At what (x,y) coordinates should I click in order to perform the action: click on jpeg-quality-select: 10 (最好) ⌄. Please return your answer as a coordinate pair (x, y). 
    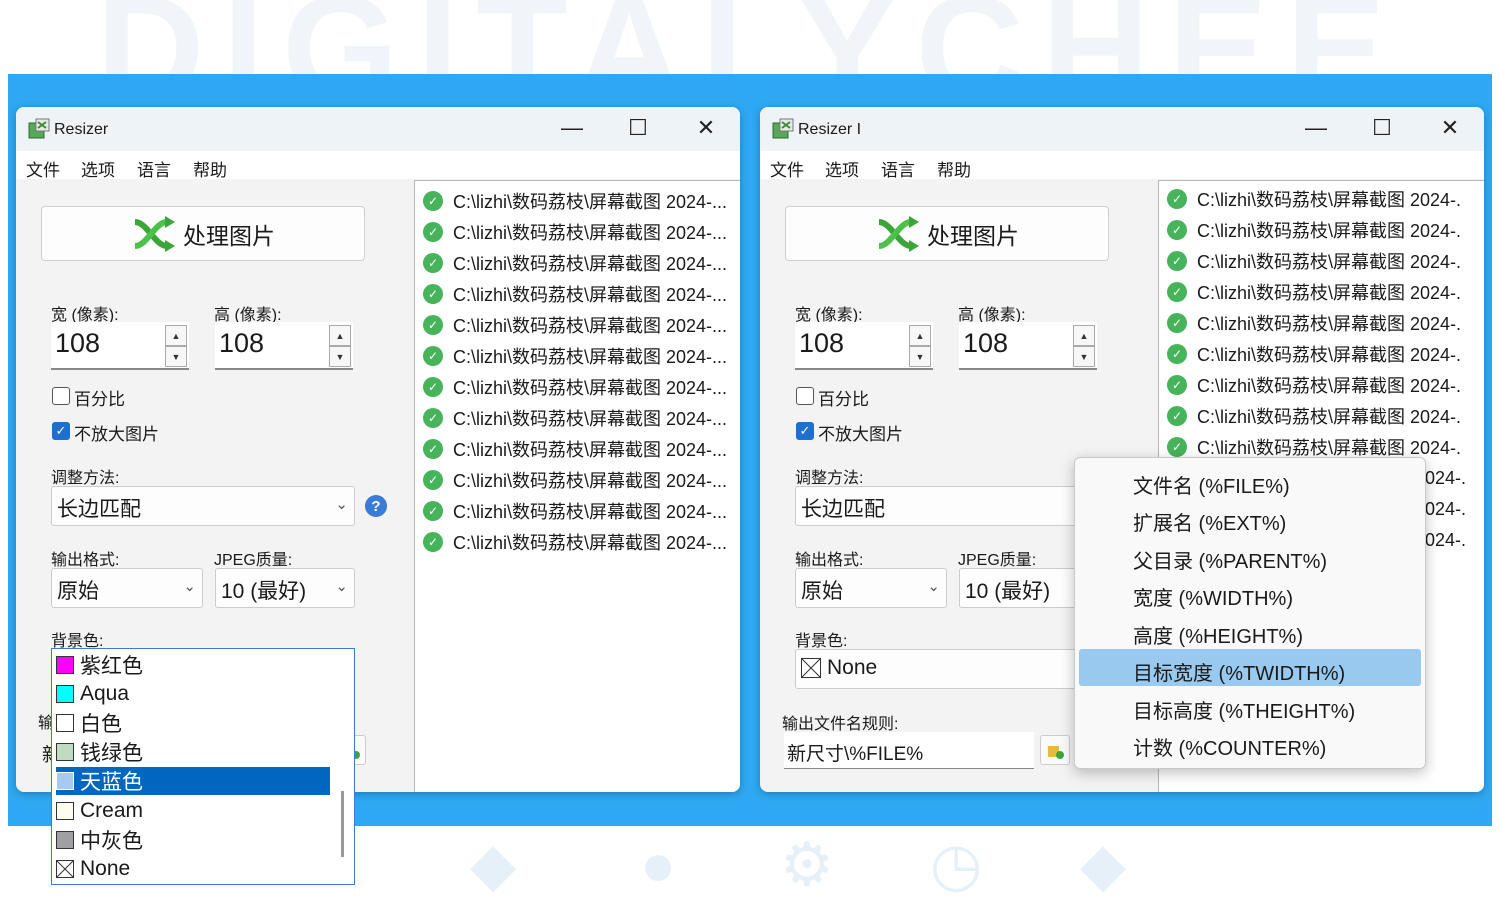
    Looking at the image, I should click on (285, 588).